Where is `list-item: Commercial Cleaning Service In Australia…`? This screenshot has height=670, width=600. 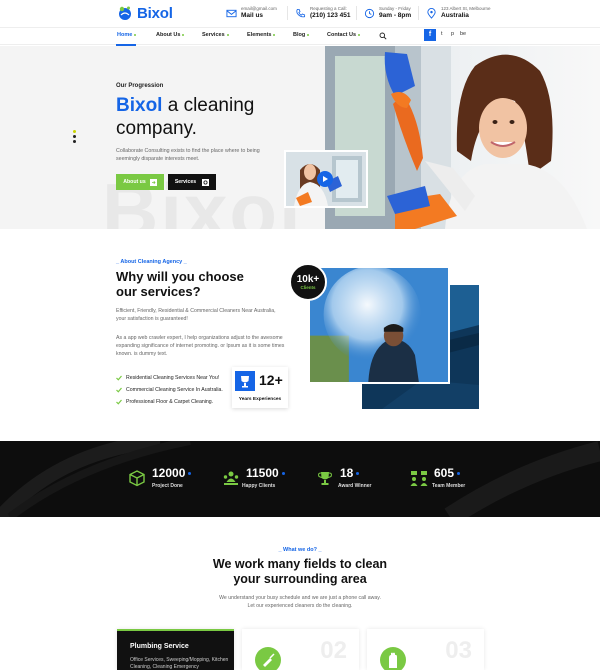 list-item: Commercial Cleaning Service In Australia… is located at coordinates (169, 390).